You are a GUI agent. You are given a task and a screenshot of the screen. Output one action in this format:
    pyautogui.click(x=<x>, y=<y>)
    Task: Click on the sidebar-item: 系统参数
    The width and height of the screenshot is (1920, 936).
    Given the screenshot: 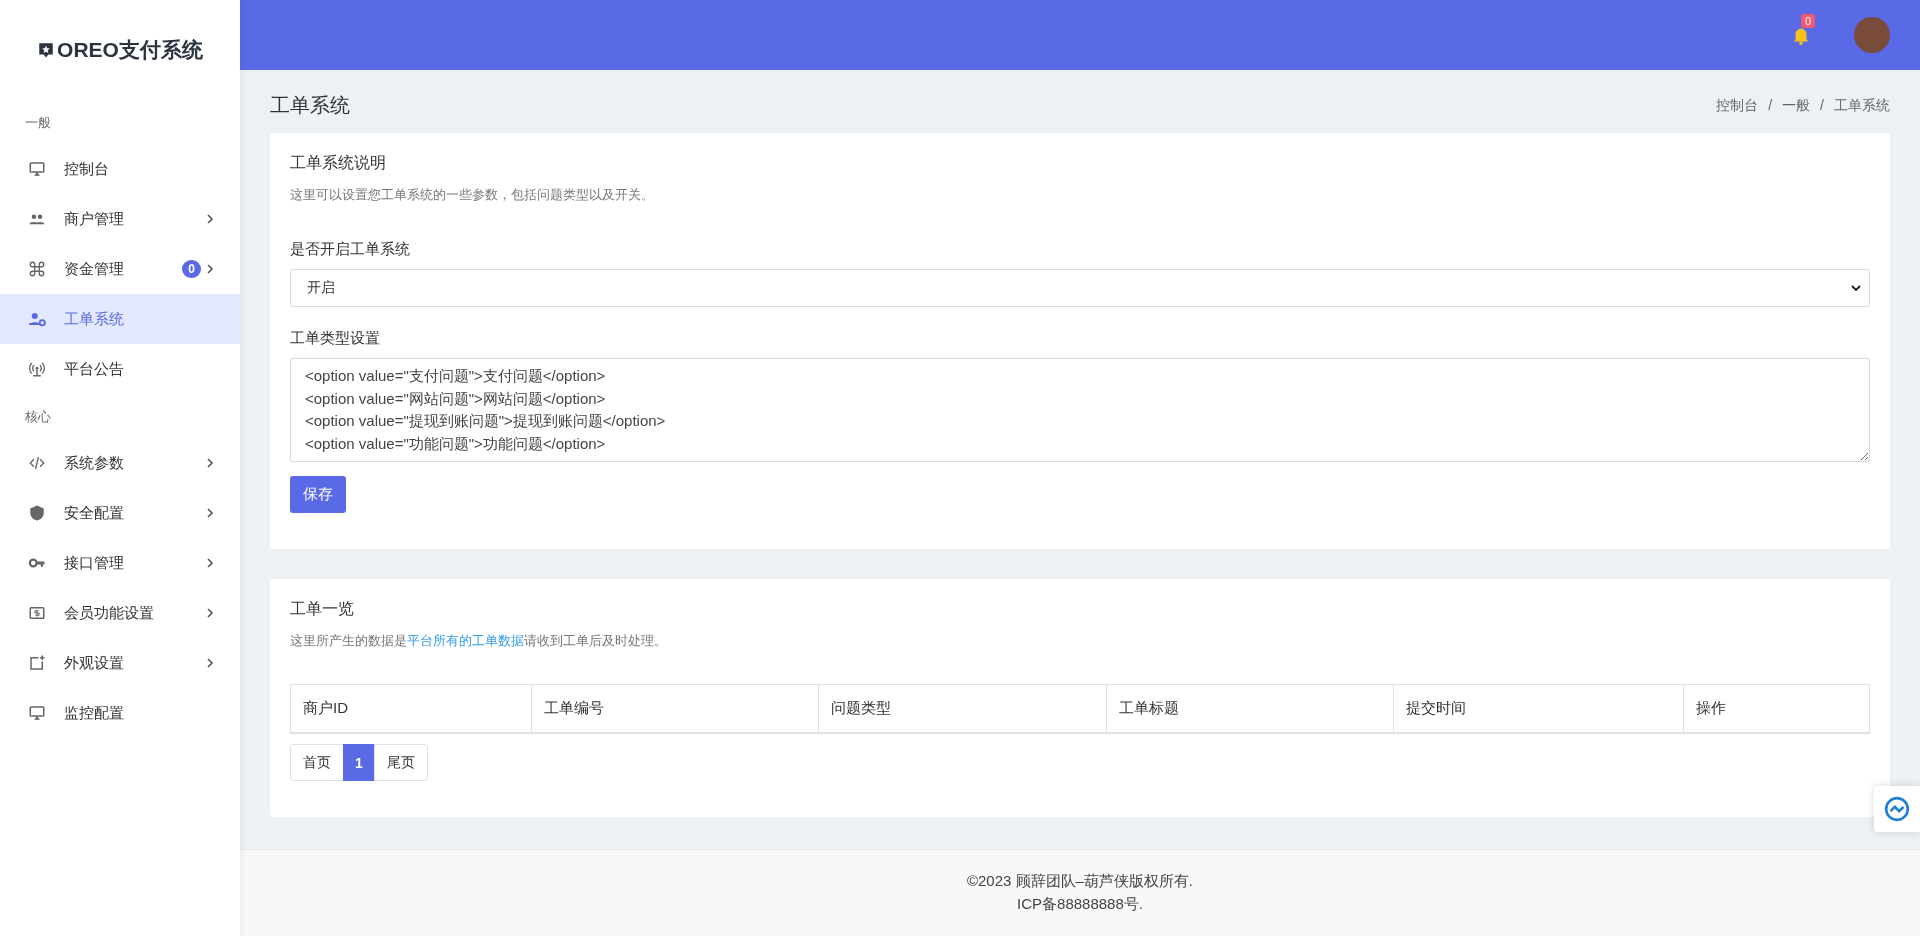 What is the action you would take?
    pyautogui.click(x=120, y=463)
    